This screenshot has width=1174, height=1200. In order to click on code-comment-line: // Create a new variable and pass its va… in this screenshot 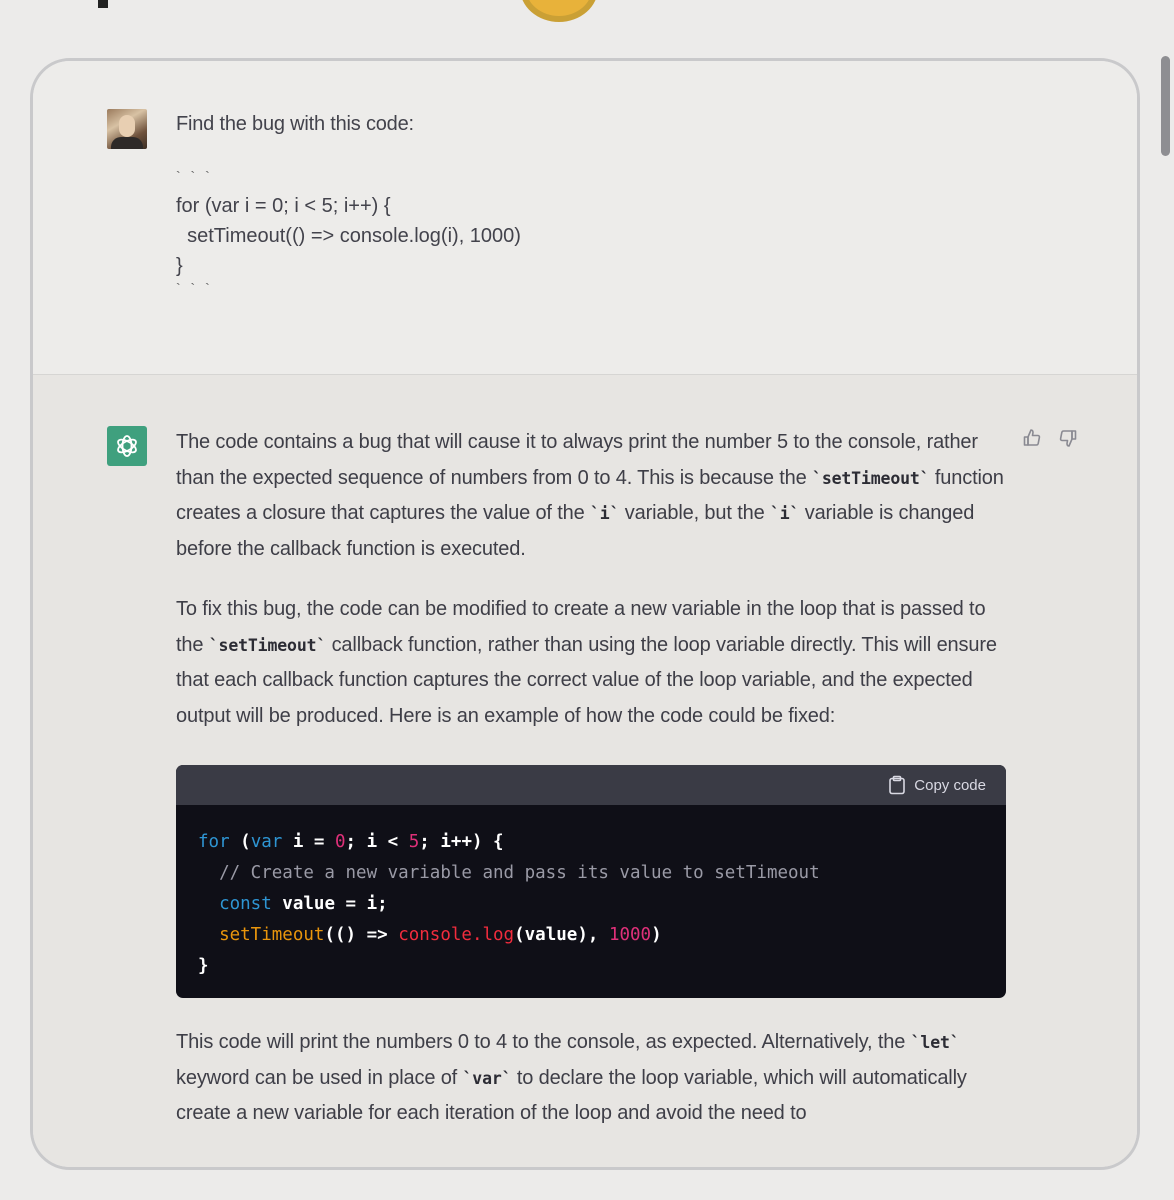, I will do `click(509, 873)`.